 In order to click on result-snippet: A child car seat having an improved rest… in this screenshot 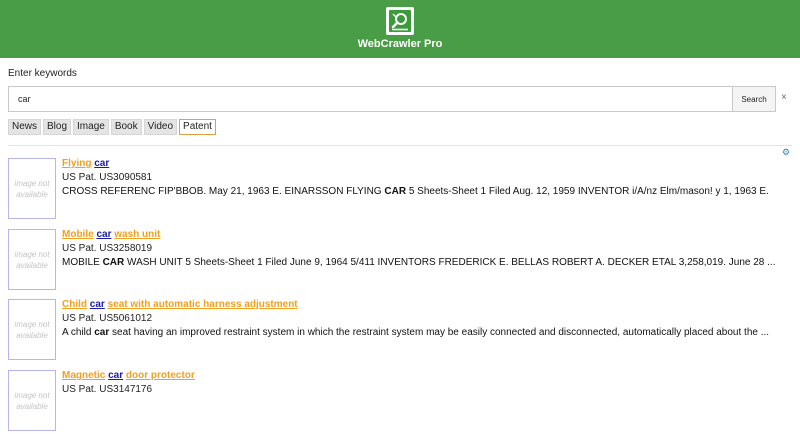, I will do `click(416, 332)`.